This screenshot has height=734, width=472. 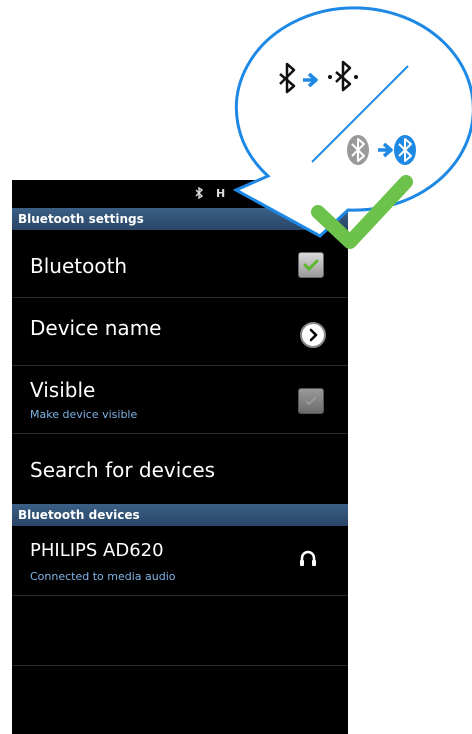 I want to click on bluetooth-blue-icon, so click(x=405, y=150).